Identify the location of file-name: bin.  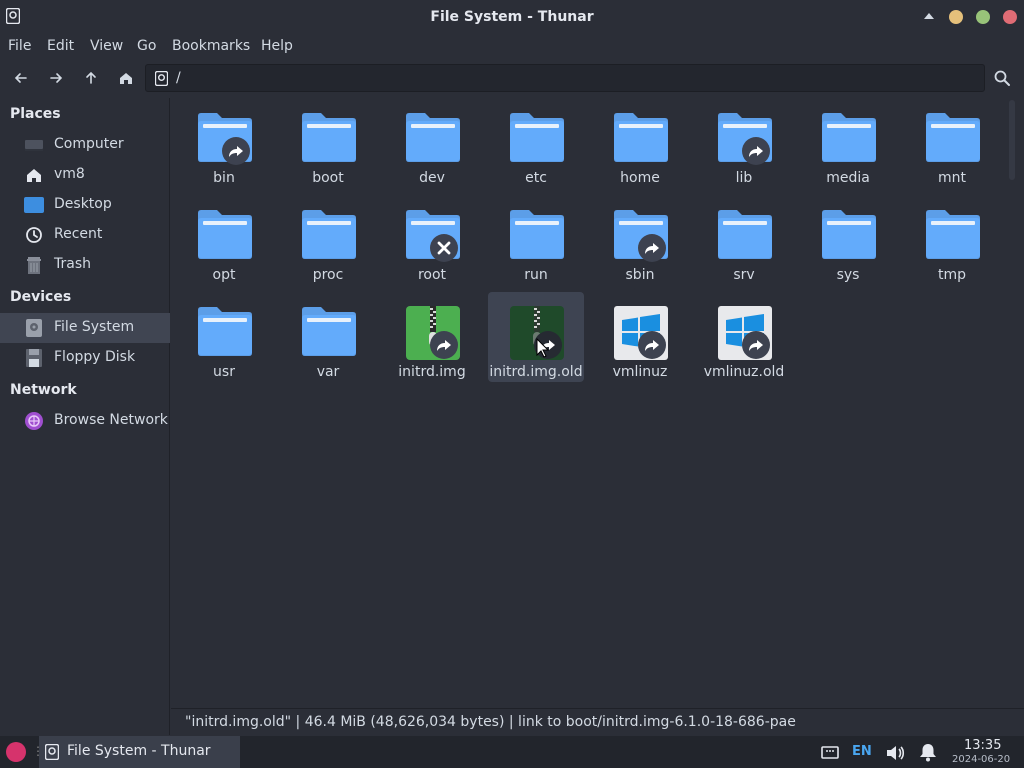
(224, 178).